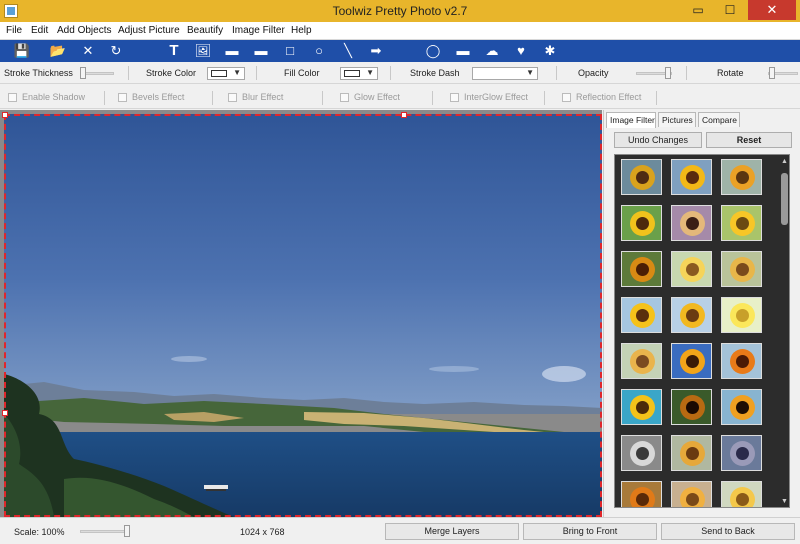 This screenshot has height=544, width=800. I want to click on scroll-down-icon: ▼, so click(784, 501).